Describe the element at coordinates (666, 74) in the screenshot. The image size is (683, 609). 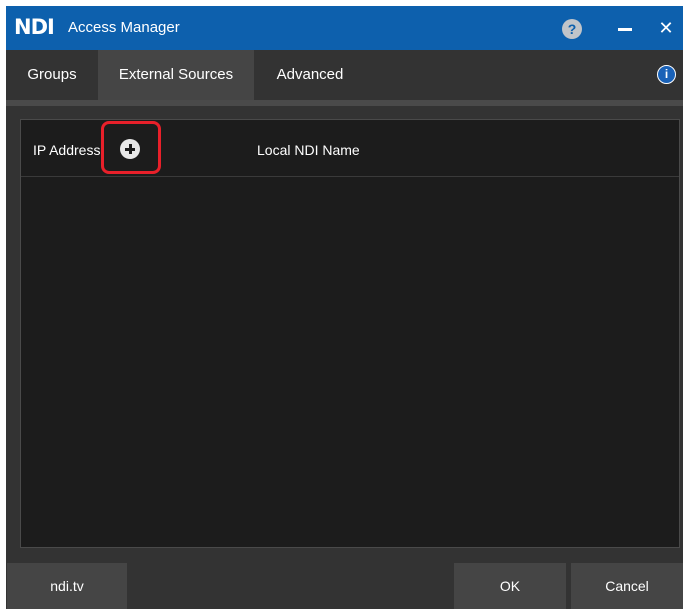
I see `info-icon: i` at that location.